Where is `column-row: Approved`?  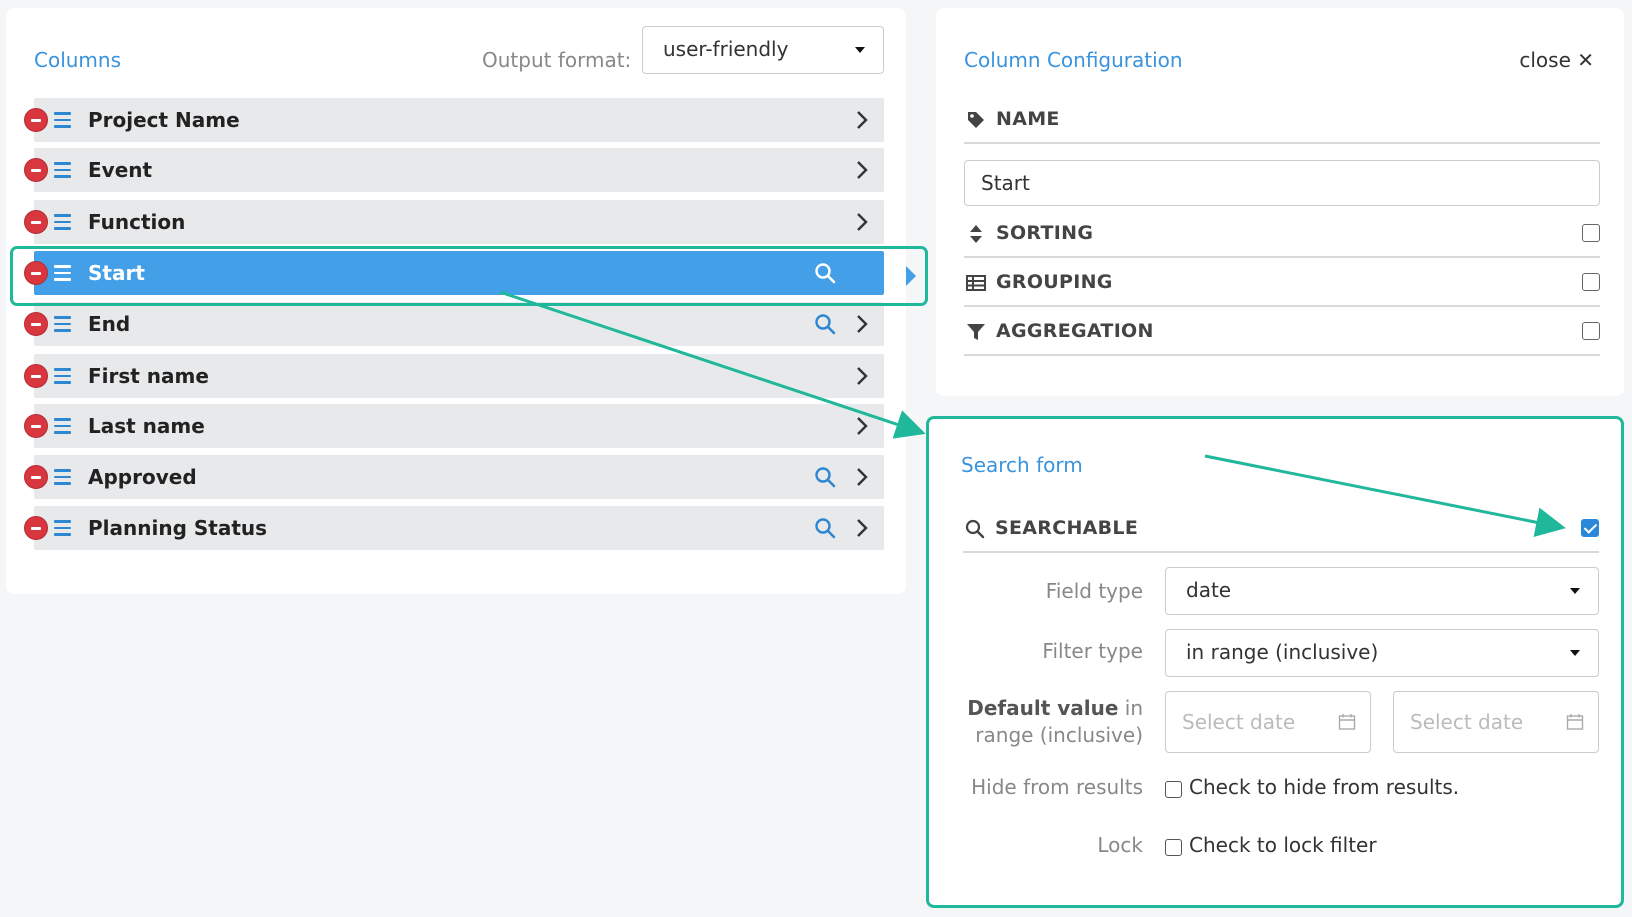
column-row: Approved is located at coordinates (454, 477).